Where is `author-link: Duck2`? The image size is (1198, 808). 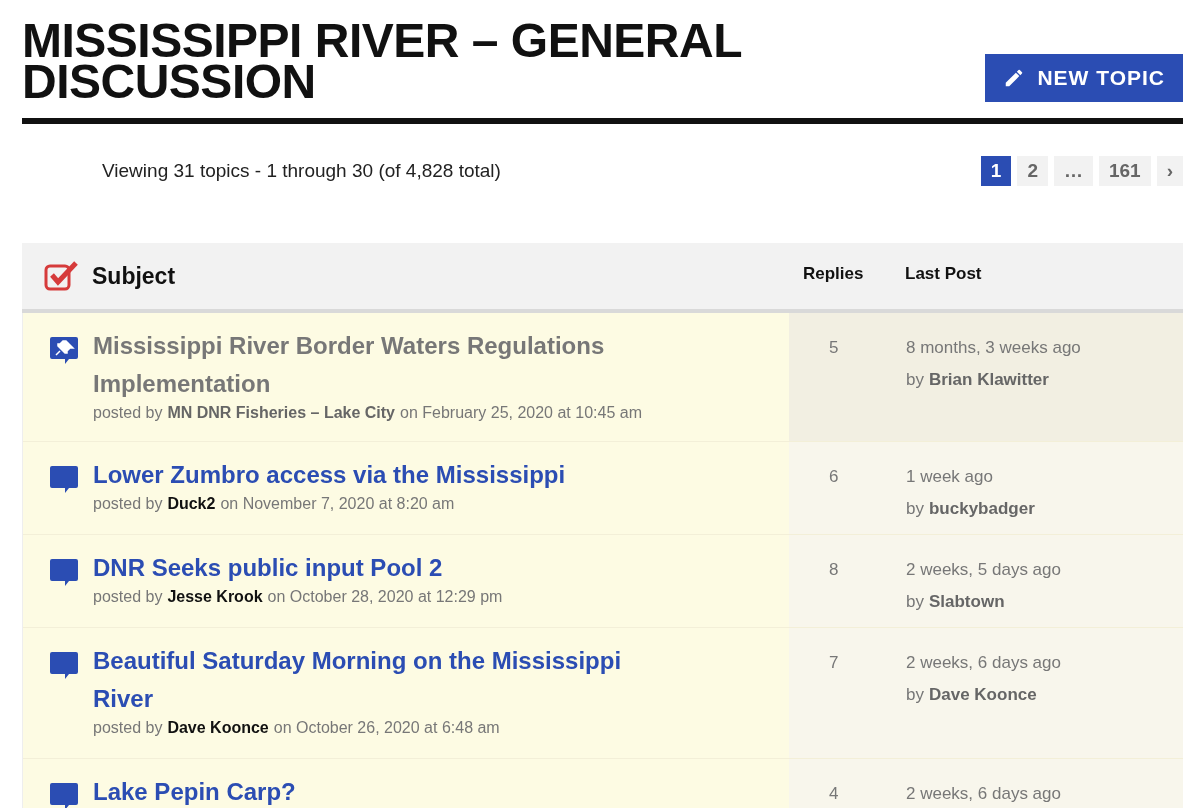
author-link: Duck2 is located at coordinates (191, 504).